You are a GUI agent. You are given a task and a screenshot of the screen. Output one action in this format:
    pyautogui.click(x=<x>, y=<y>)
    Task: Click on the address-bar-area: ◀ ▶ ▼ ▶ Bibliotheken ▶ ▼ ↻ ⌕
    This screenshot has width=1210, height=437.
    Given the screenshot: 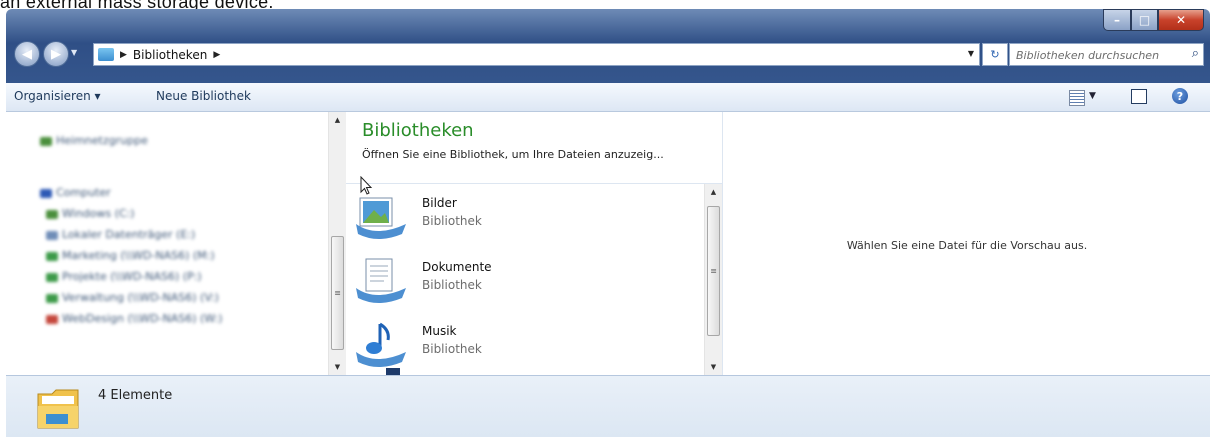 What is the action you would take?
    pyautogui.click(x=608, y=54)
    